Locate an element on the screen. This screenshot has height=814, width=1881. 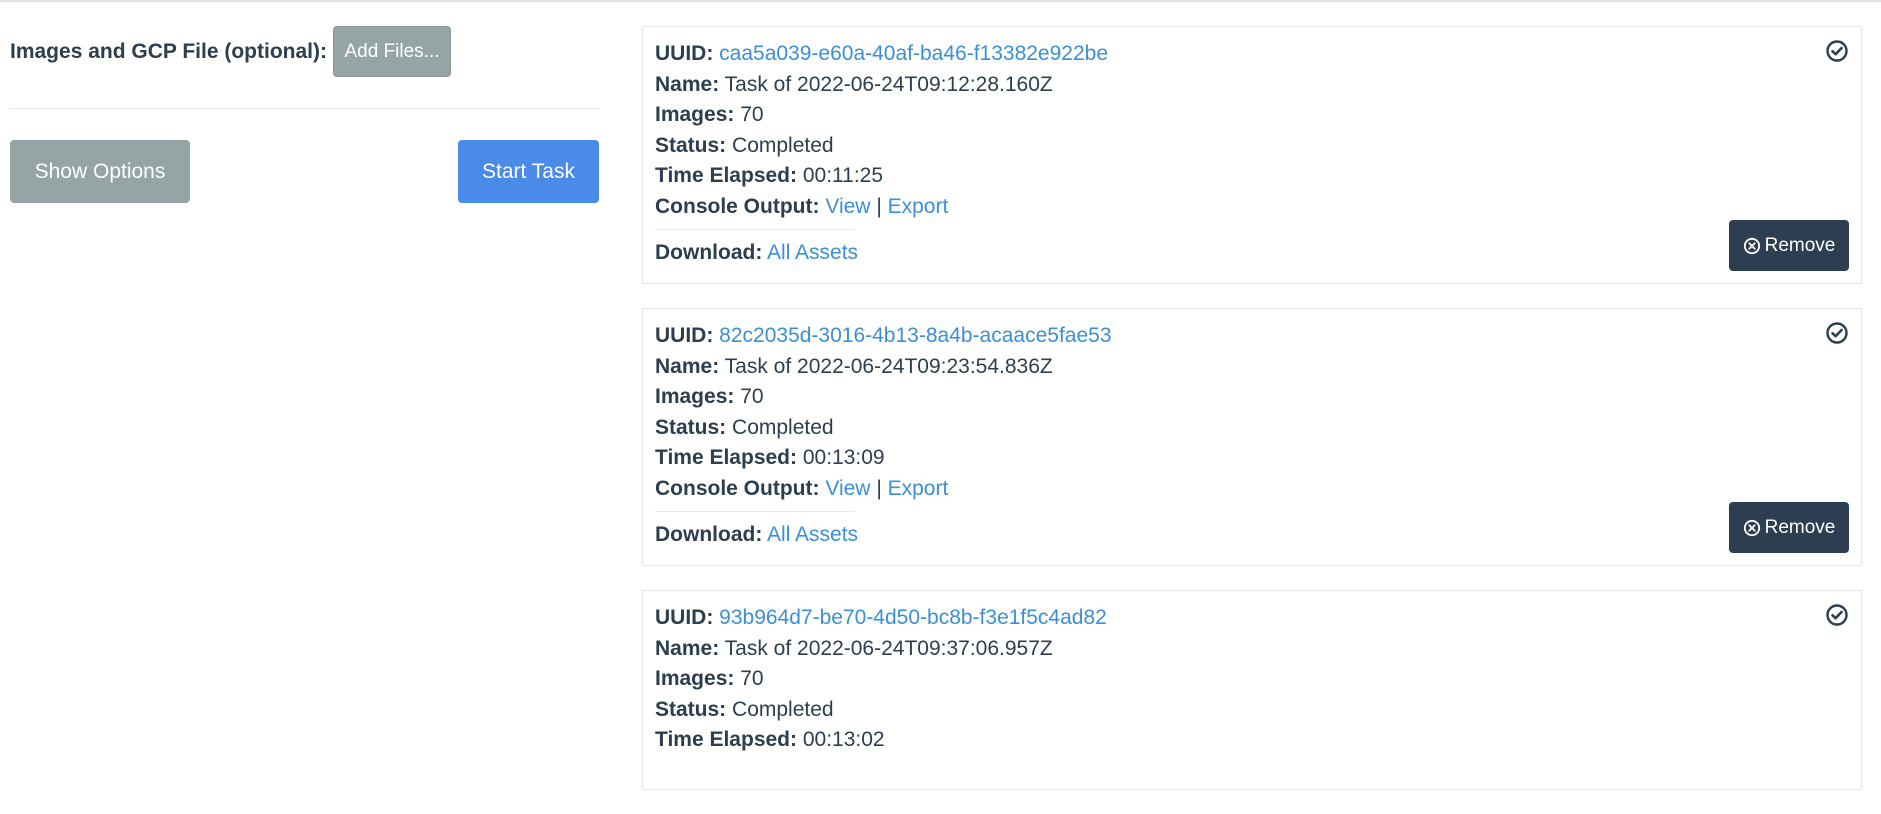
upload-label: Images and GCP File (optional): is located at coordinates (168, 51).